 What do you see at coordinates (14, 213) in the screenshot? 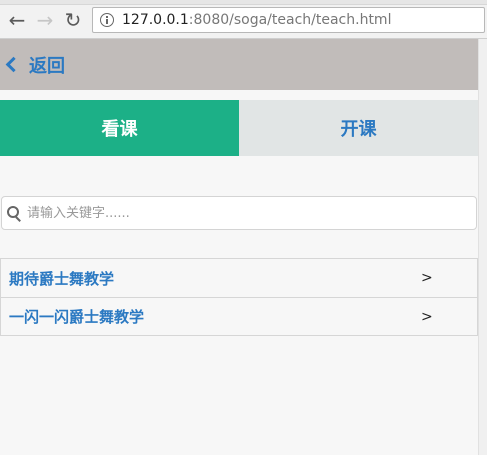
I see `search-icon` at bounding box center [14, 213].